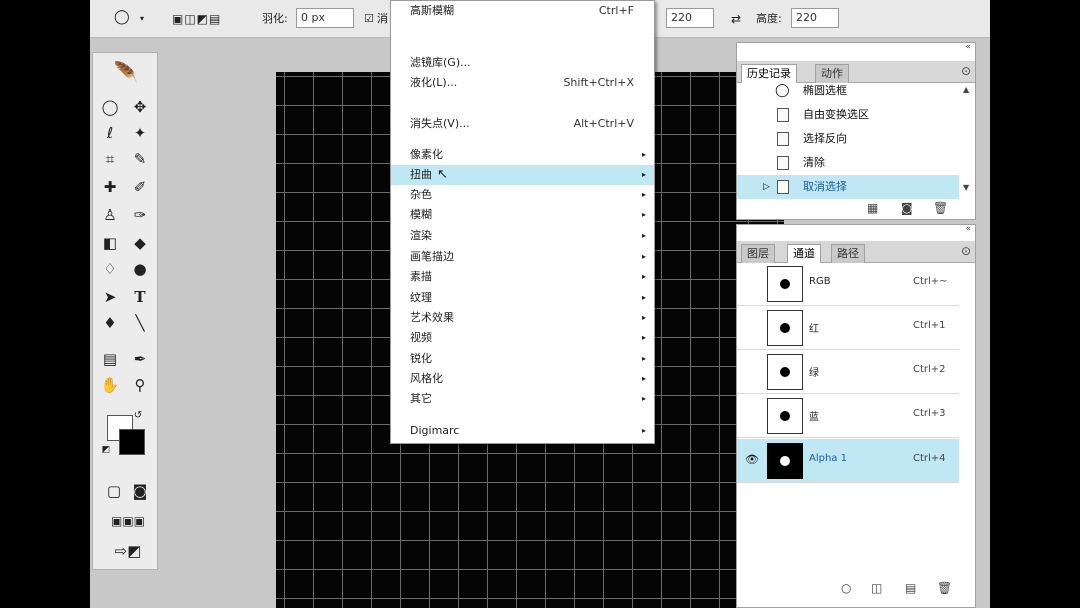 The width and height of the screenshot is (1080, 608). Describe the element at coordinates (110, 359) in the screenshot. I see `notes-tool-icon: ▤` at that location.